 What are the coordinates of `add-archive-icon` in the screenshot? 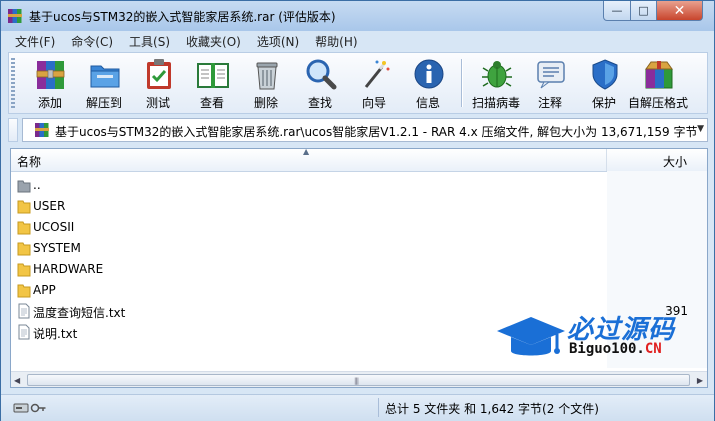 It's located at (50, 75).